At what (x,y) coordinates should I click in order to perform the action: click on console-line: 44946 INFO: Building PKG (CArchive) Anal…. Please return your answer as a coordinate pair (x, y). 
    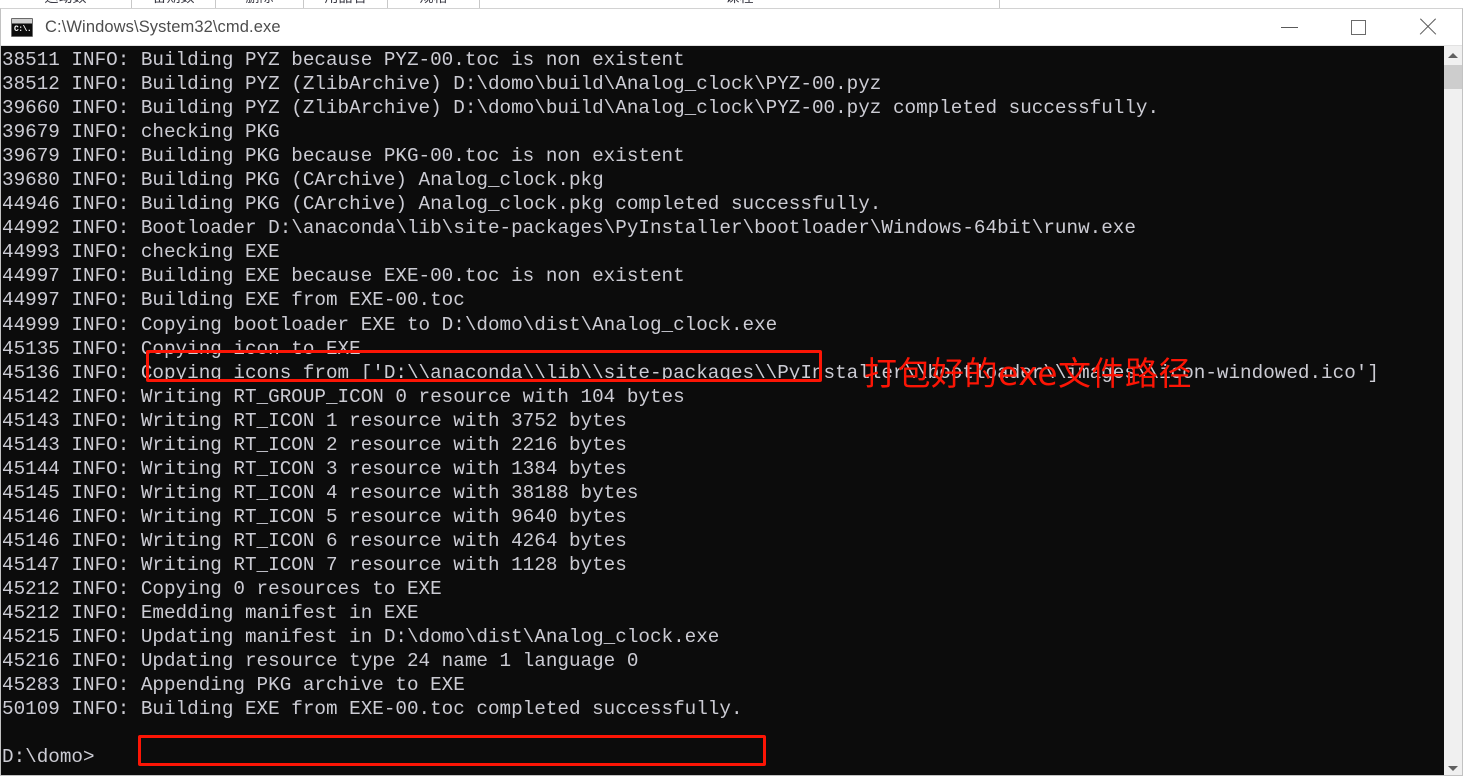
    Looking at the image, I should click on (442, 204).